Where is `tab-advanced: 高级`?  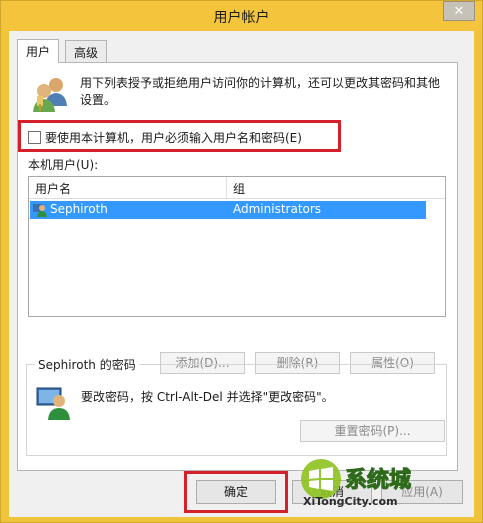
tab-advanced: 高级 is located at coordinates (86, 51).